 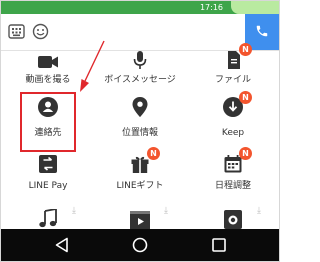 I want to click on back-icon, so click(x=62, y=247).